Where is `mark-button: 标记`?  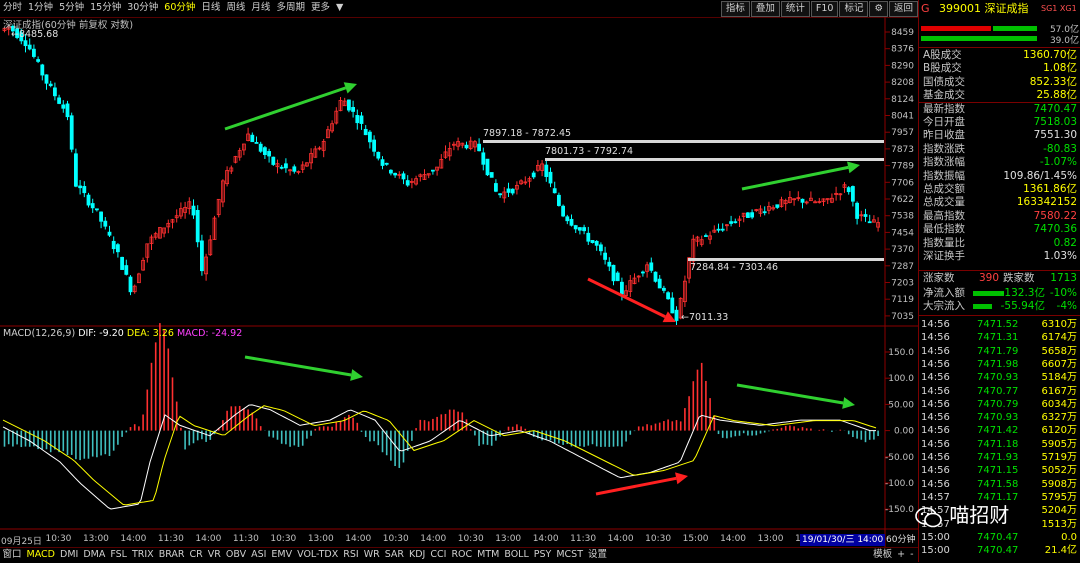
mark-button: 标记 is located at coordinates (854, 9).